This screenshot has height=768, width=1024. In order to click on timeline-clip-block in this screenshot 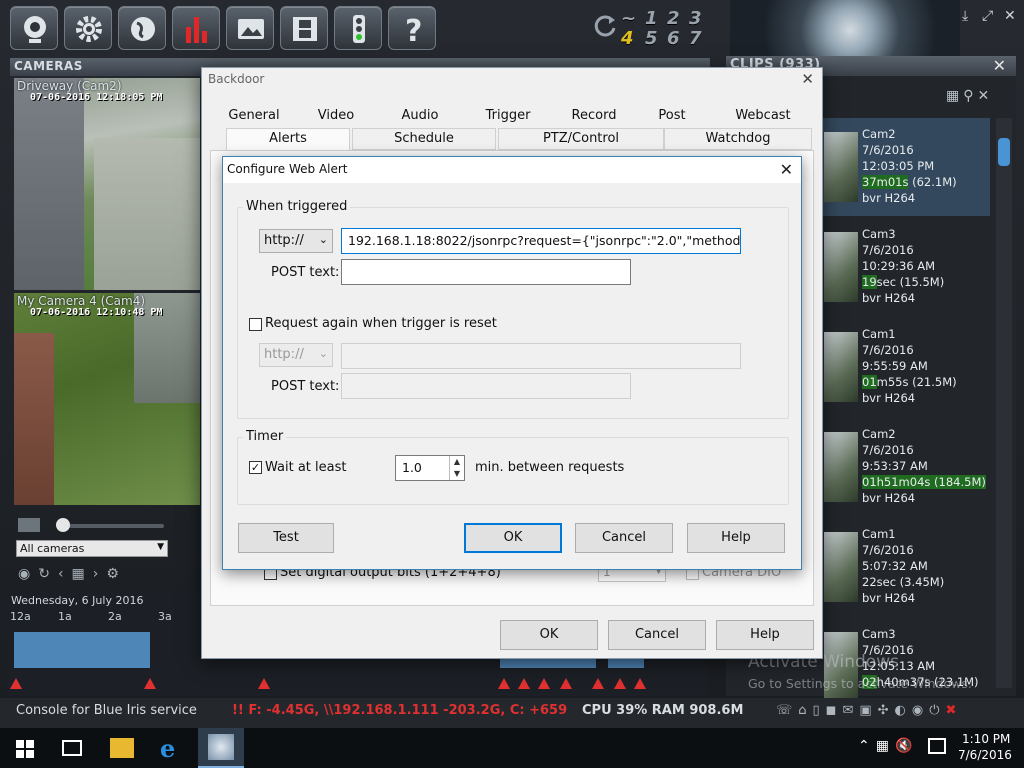, I will do `click(82, 650)`.